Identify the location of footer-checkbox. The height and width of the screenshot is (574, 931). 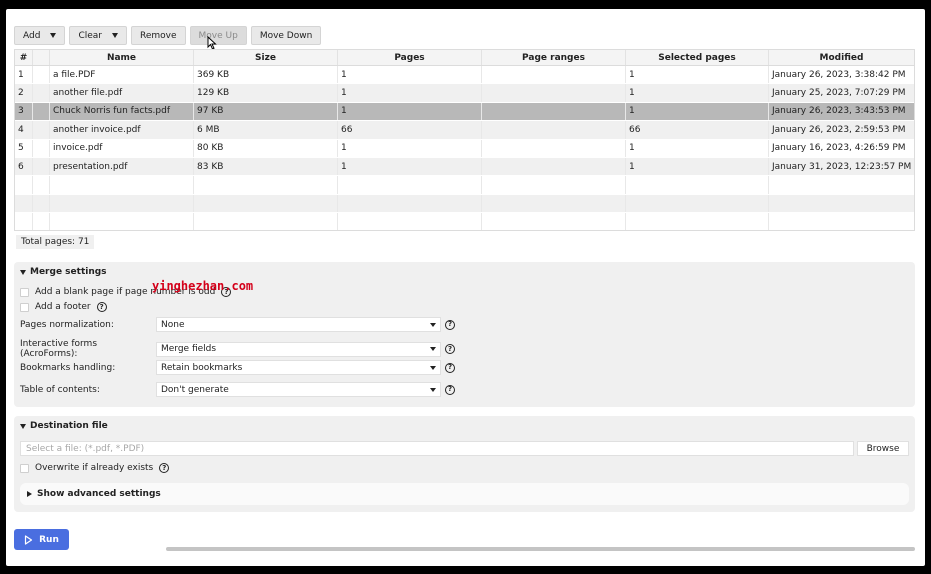
(24, 307).